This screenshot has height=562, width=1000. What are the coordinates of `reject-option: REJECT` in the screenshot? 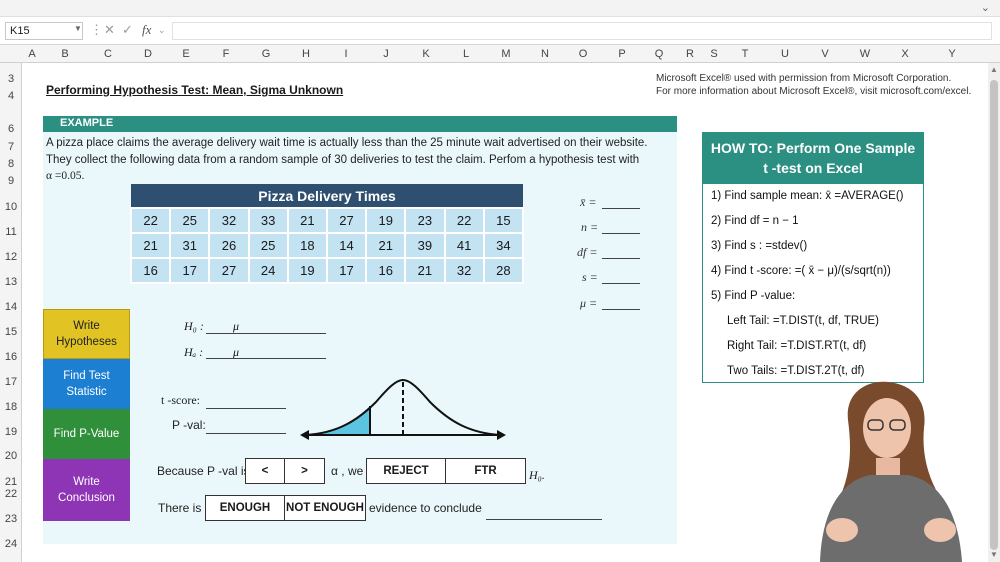 It's located at (406, 471).